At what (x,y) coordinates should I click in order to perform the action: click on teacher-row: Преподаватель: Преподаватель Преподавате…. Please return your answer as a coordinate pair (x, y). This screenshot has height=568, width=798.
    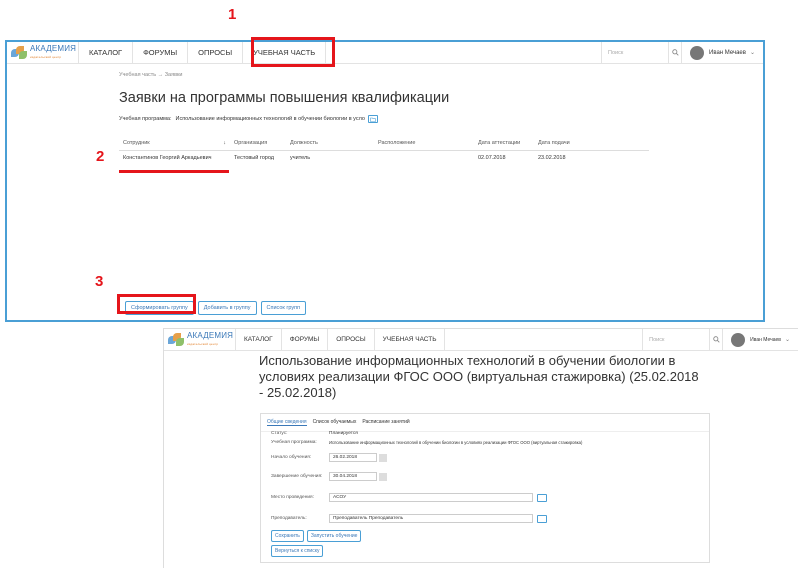
    Looking at the image, I should click on (409, 518).